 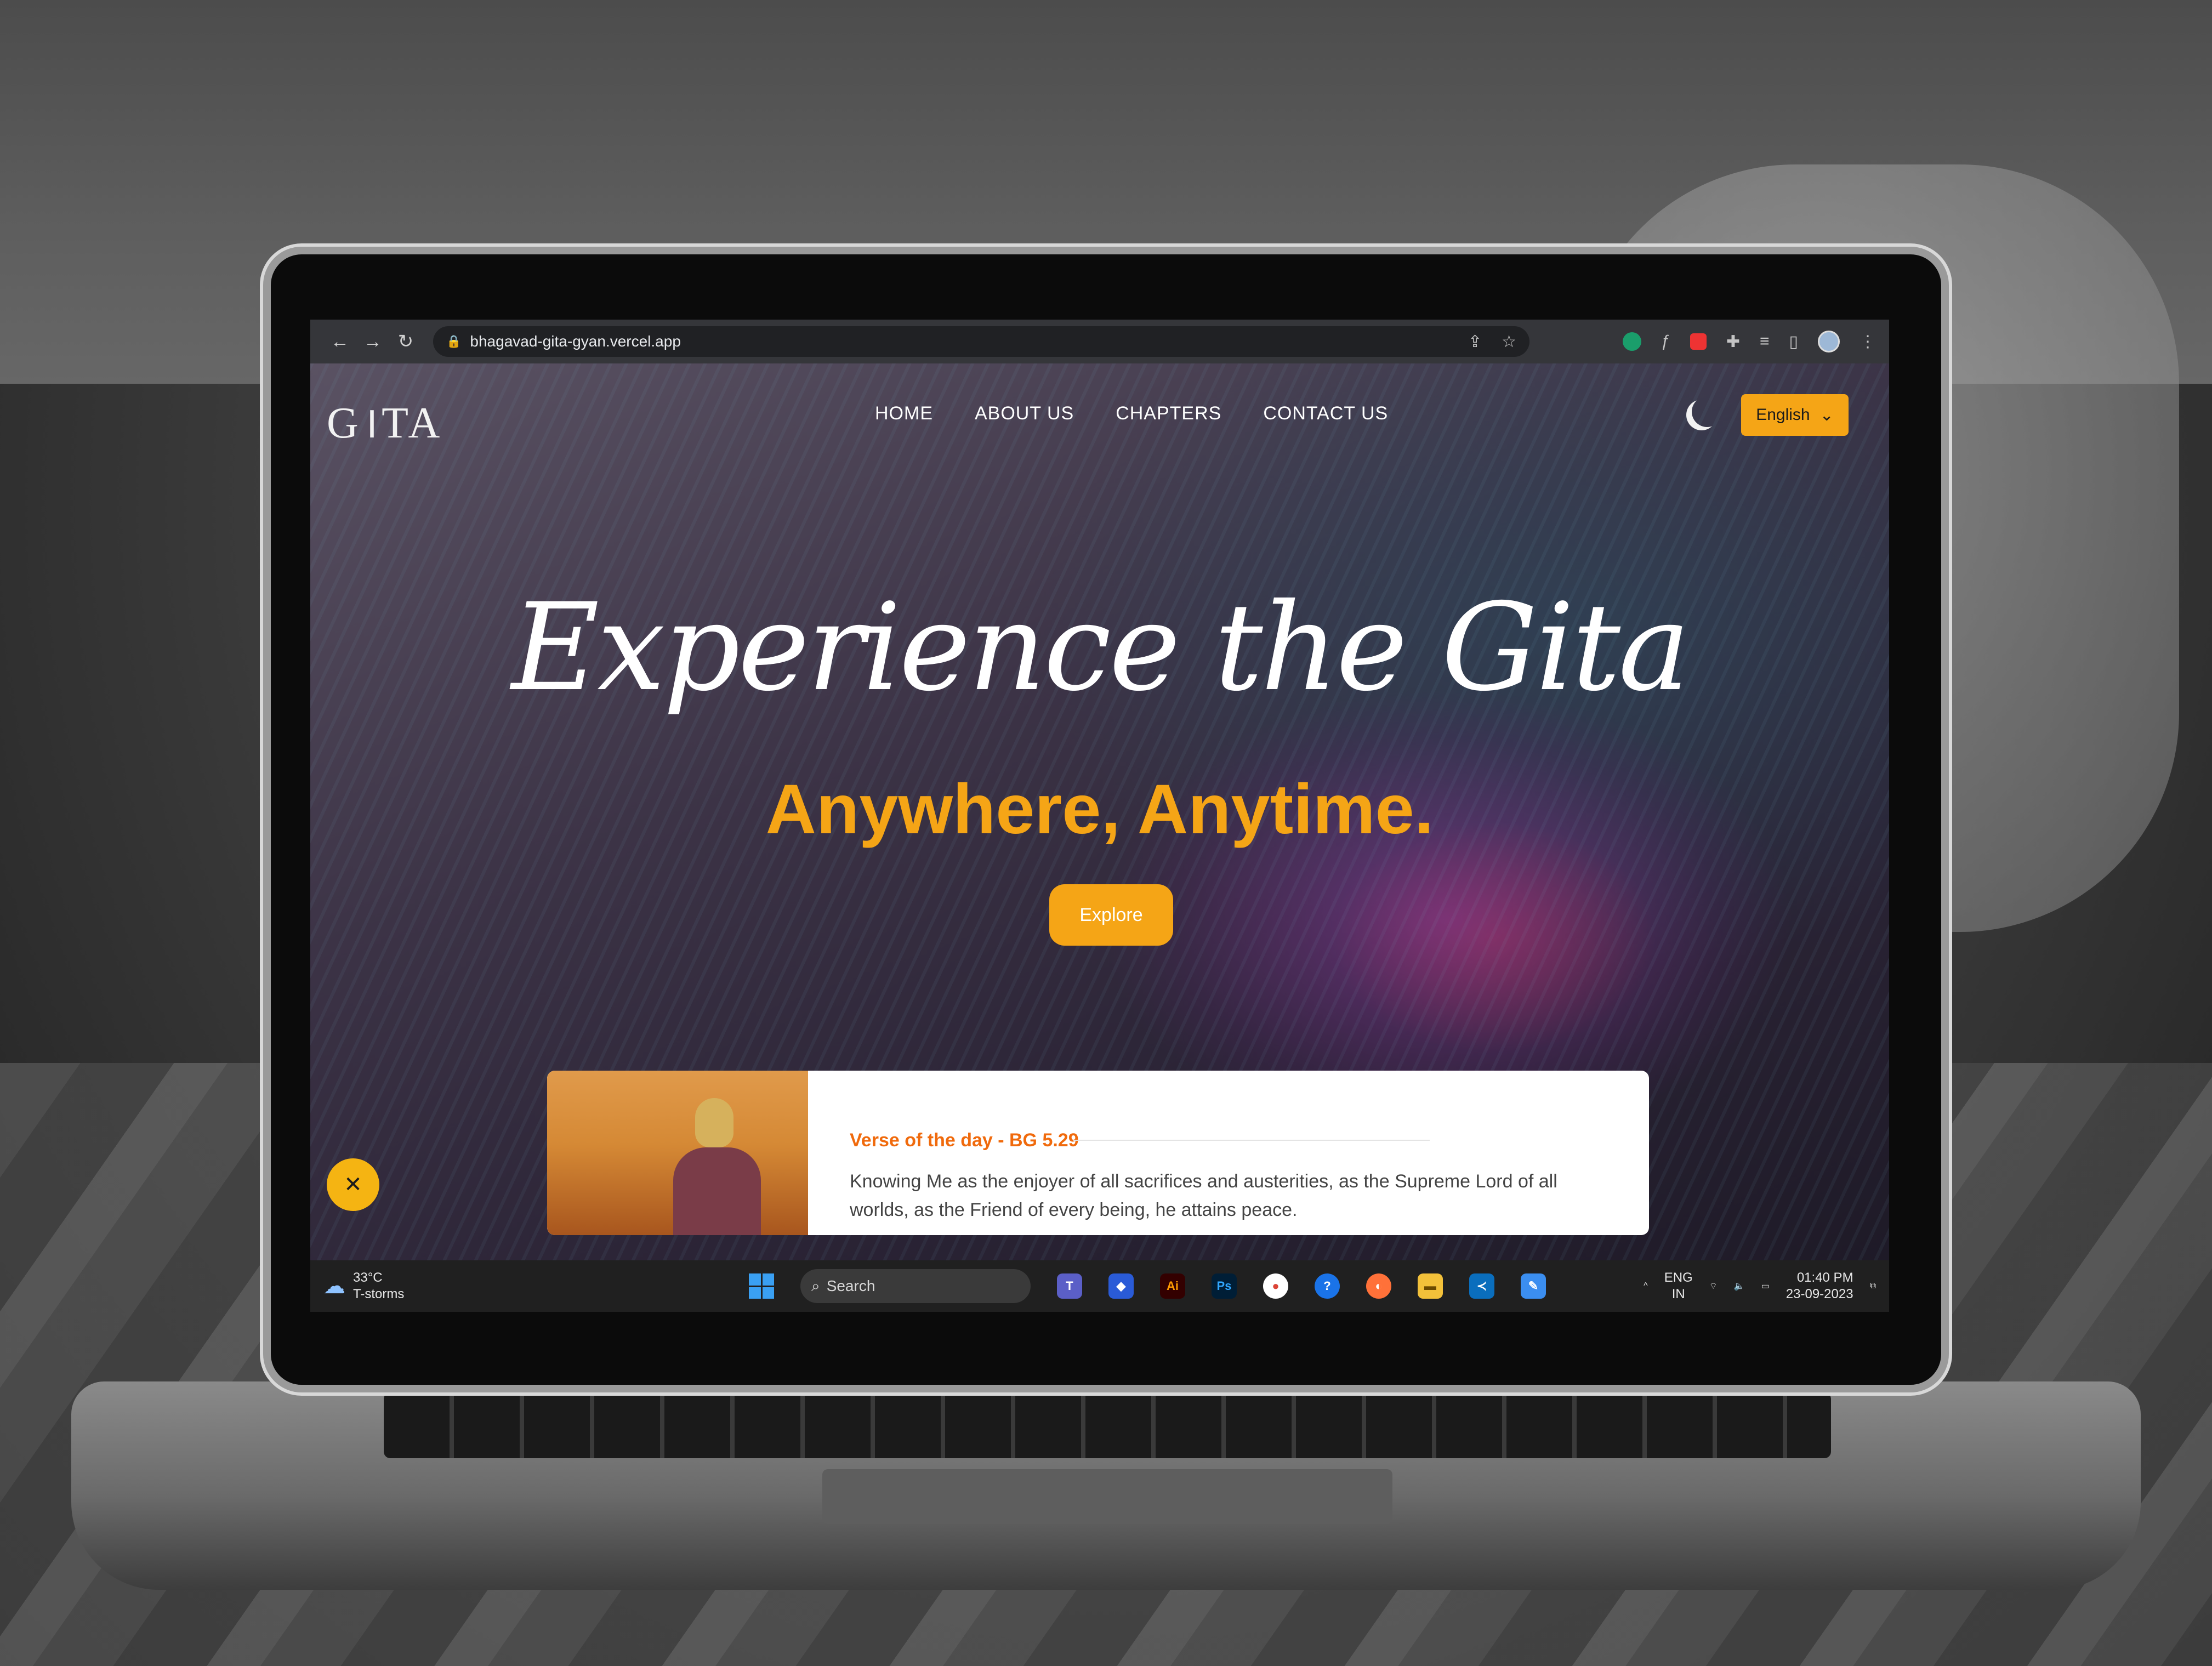 I want to click on chevron-up-icon: ^, so click(x=1646, y=1286).